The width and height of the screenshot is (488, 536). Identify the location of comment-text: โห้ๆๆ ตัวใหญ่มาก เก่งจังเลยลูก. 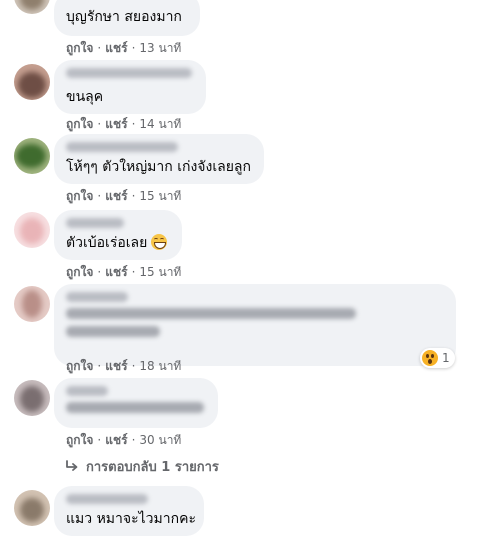
(158, 167).